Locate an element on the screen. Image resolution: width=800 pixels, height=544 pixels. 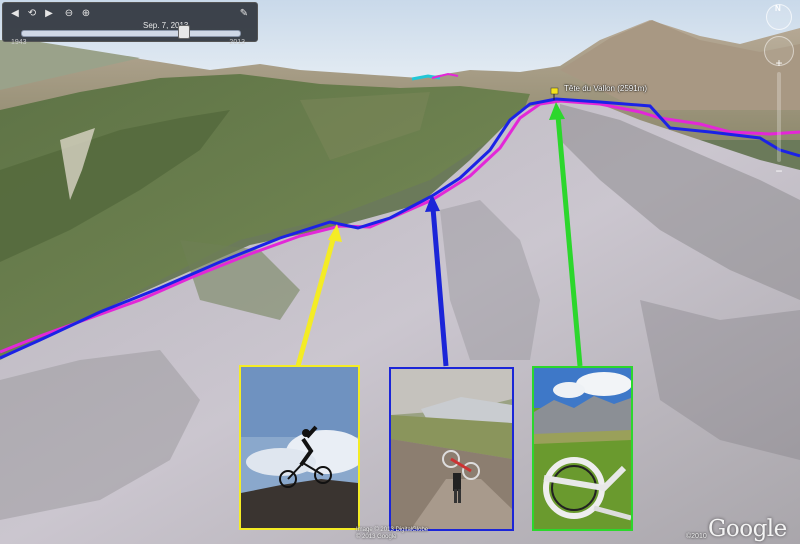
time-slider-panel: ◀ ⟲ ▶ ⊖ ⊕ ✎ Sep. 7, 2013 1943 2013 is located at coordinates (130, 24).